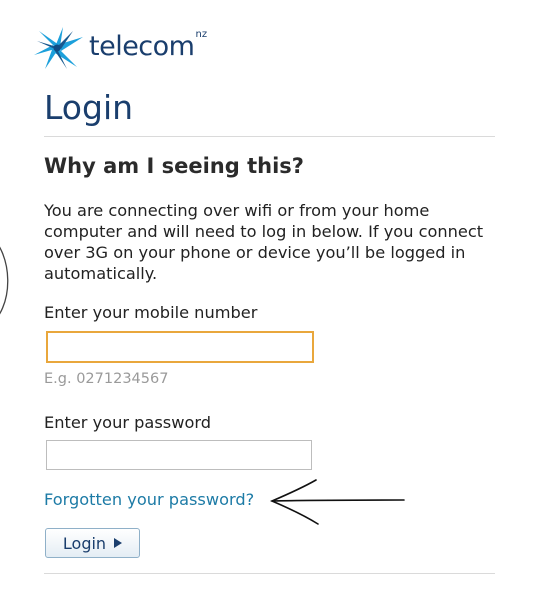 The width and height of the screenshot is (540, 597). I want to click on mobile-number-label: Enter your mobile number, so click(151, 312).